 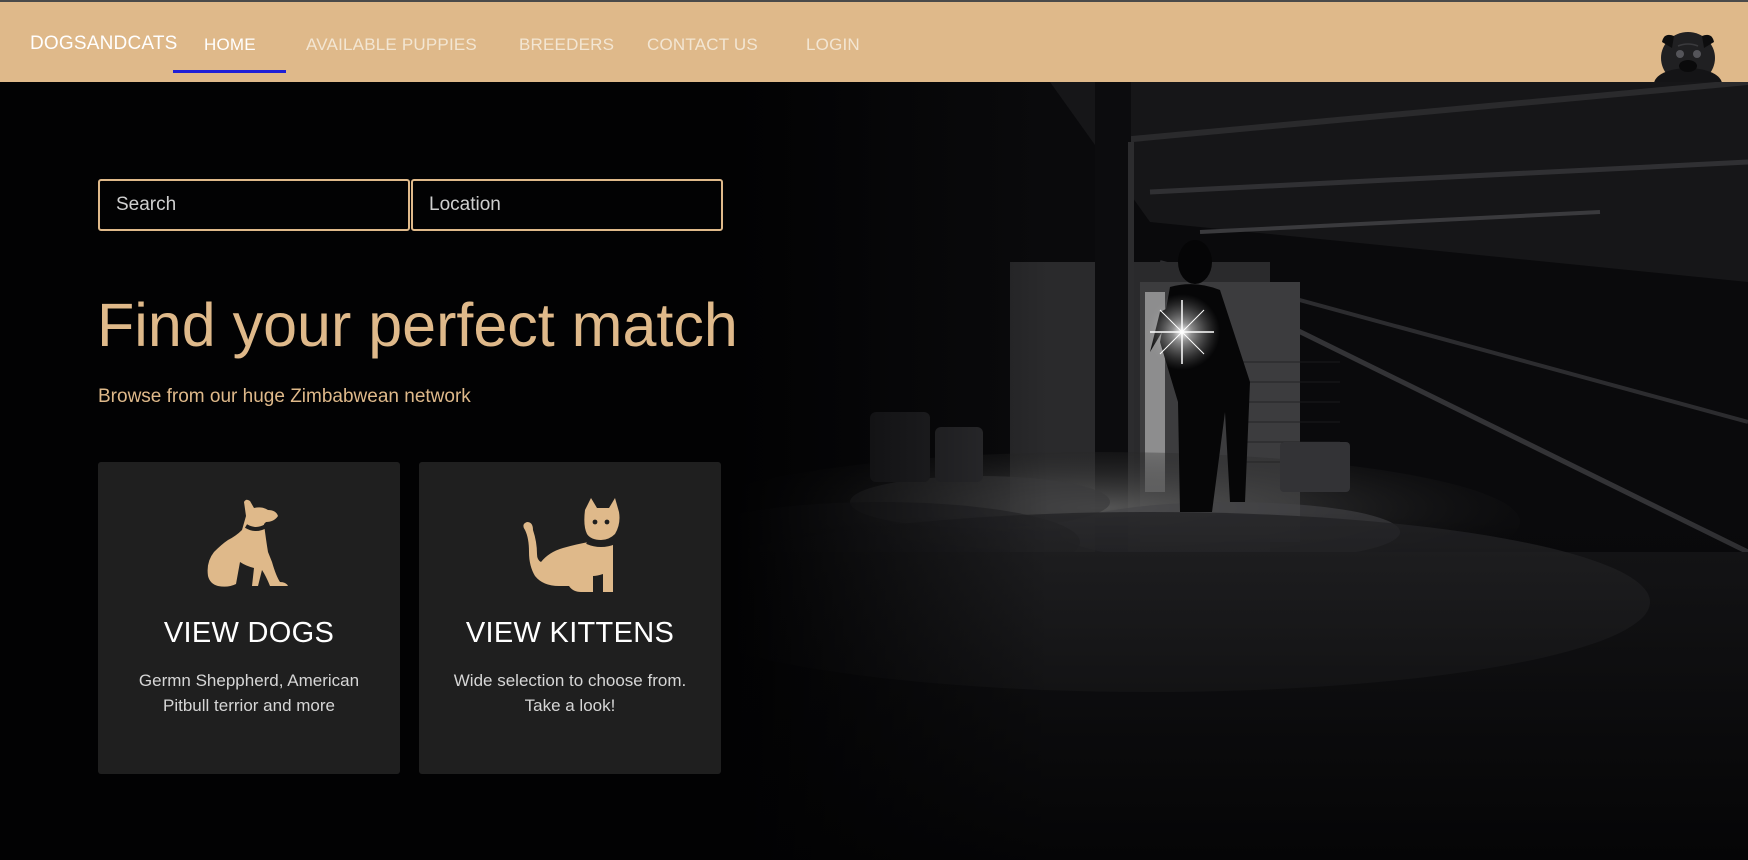 I want to click on nav-link-home: HOME, so click(x=230, y=45).